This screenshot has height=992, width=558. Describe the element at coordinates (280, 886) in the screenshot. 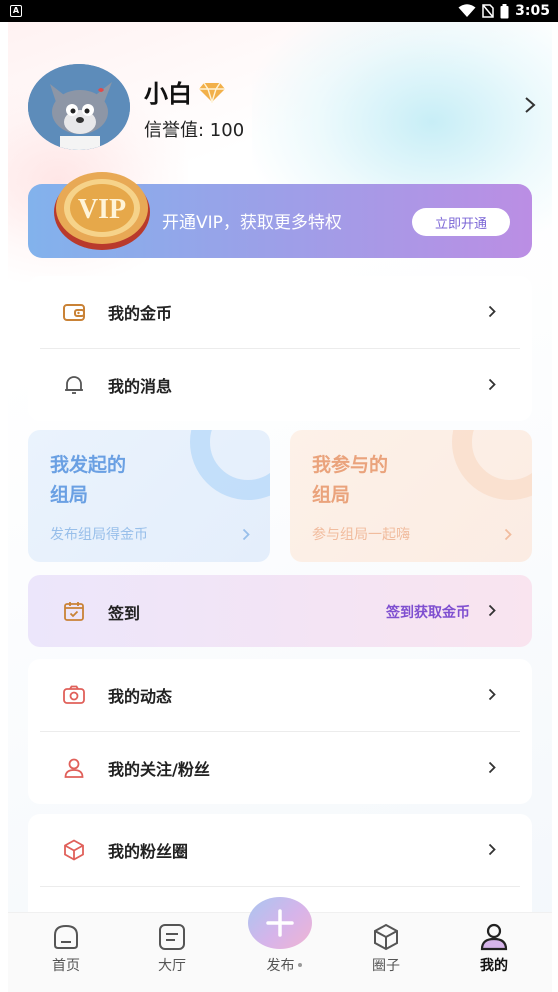

I see `divider` at that location.